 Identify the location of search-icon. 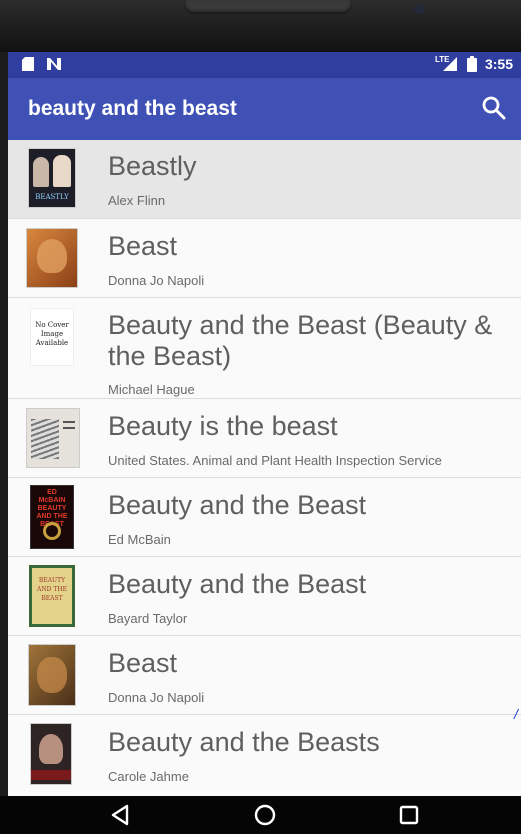
(494, 108).